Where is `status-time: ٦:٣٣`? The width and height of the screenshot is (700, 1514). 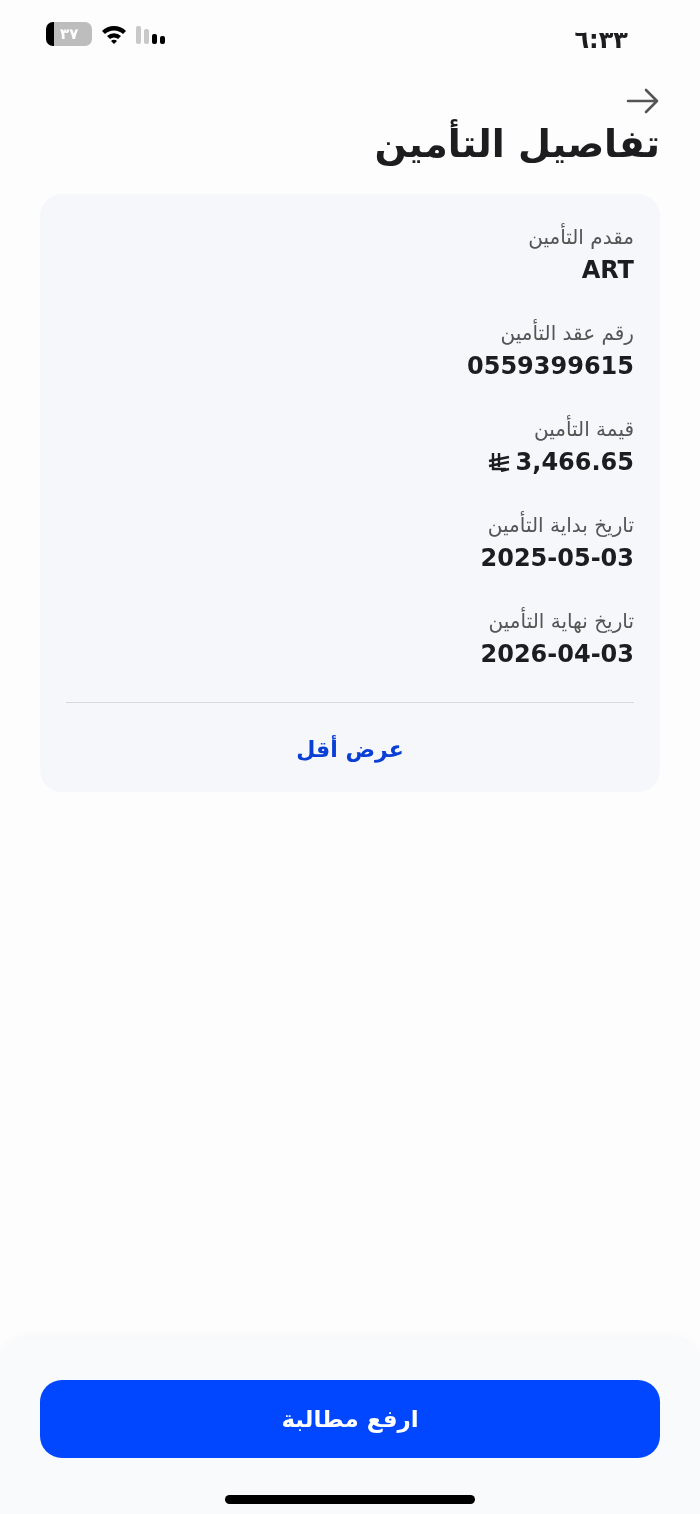
status-time: ٦:٣٣ is located at coordinates (601, 40).